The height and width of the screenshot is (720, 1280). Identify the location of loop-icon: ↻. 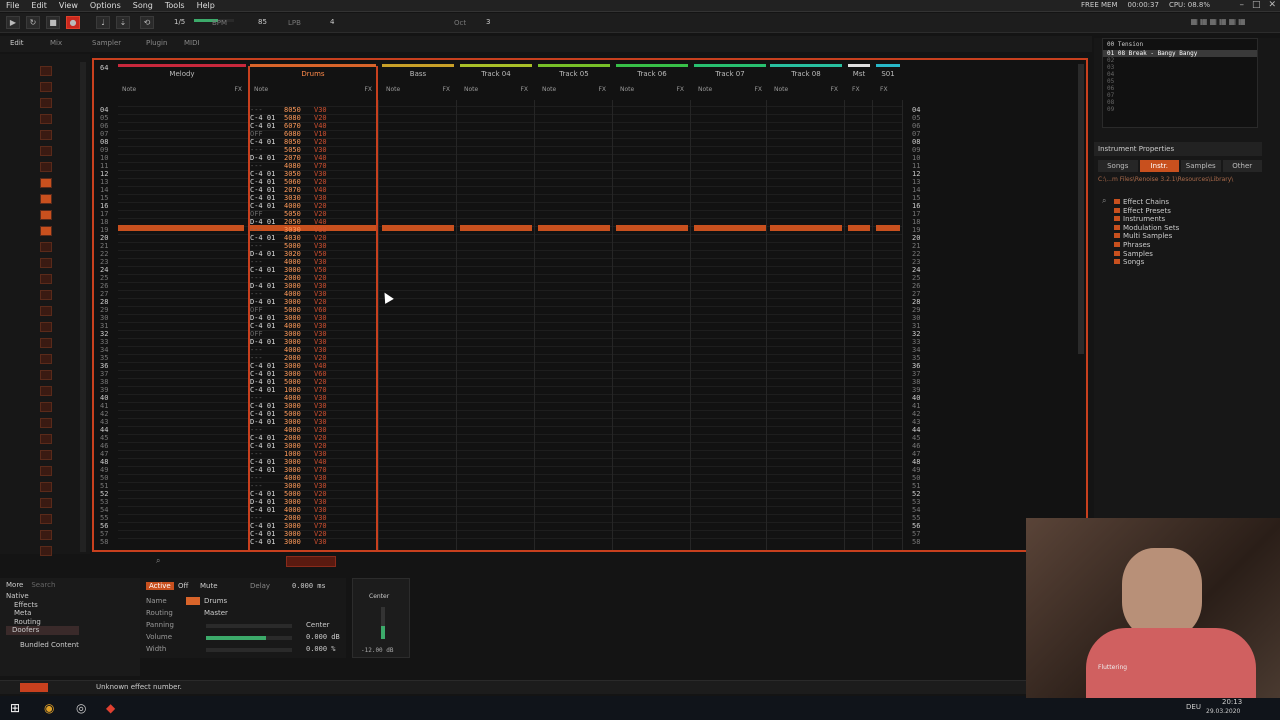
(33, 22).